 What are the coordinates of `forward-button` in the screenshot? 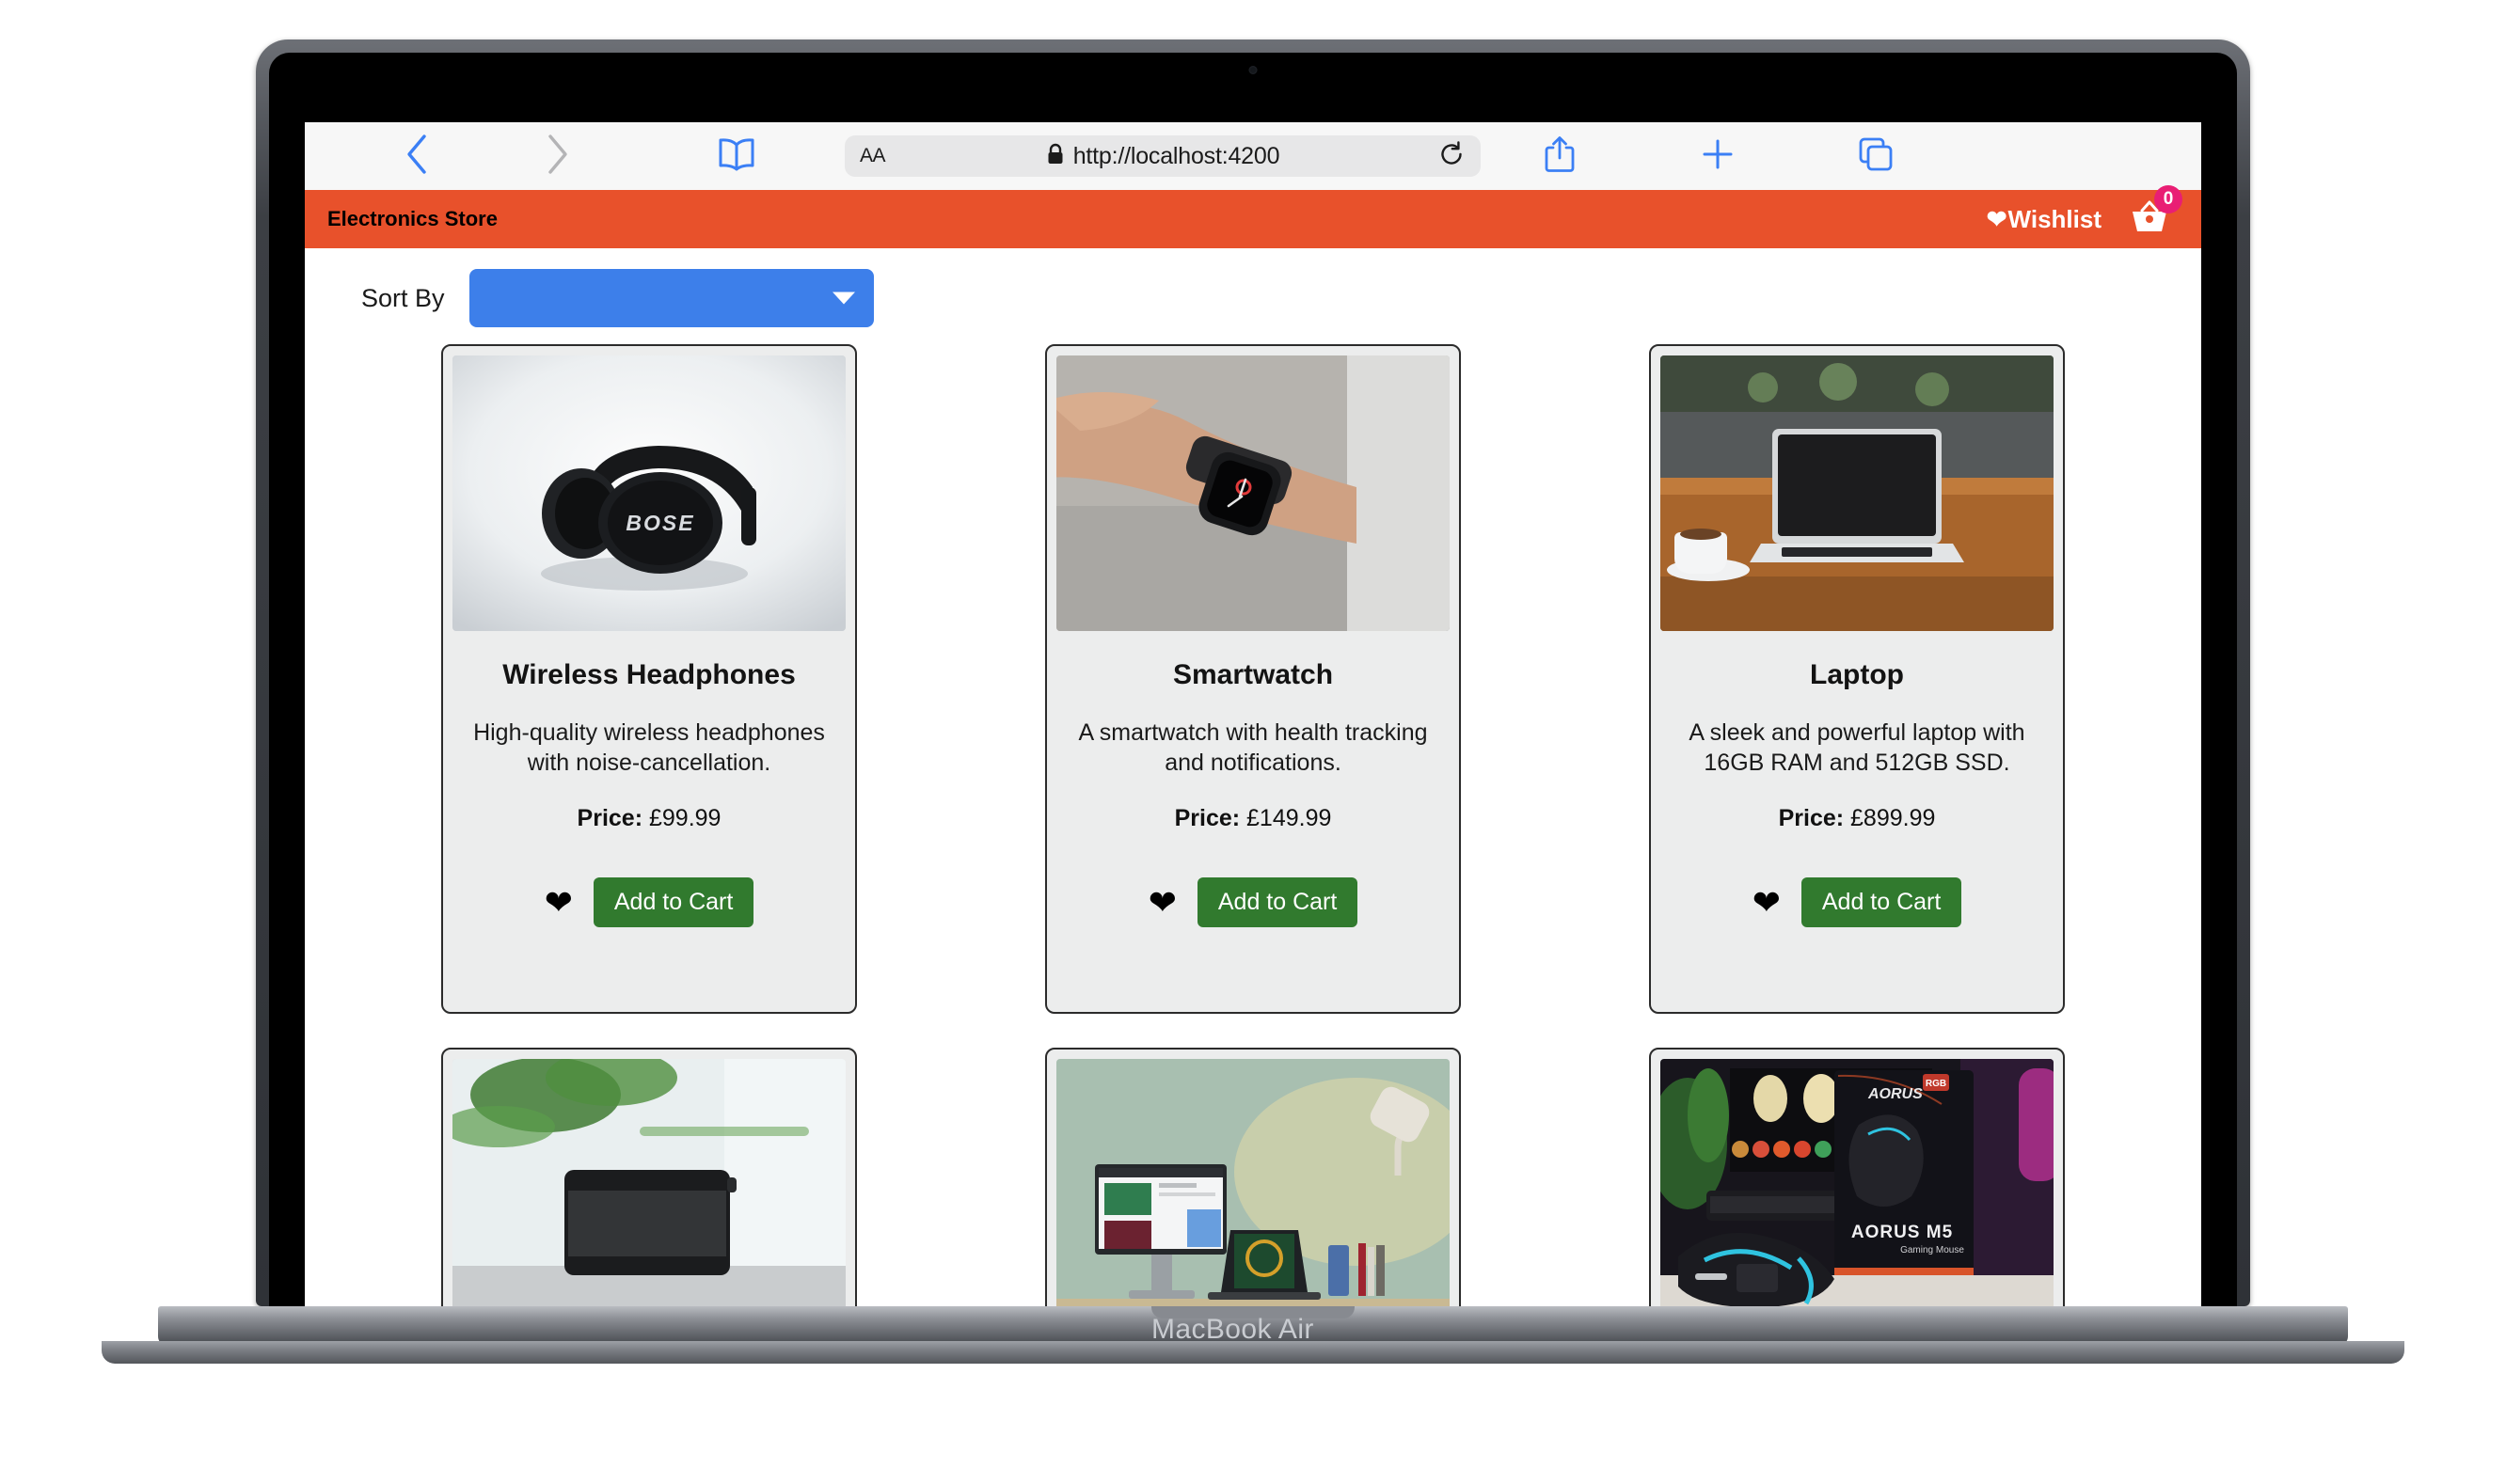 It's located at (557, 156).